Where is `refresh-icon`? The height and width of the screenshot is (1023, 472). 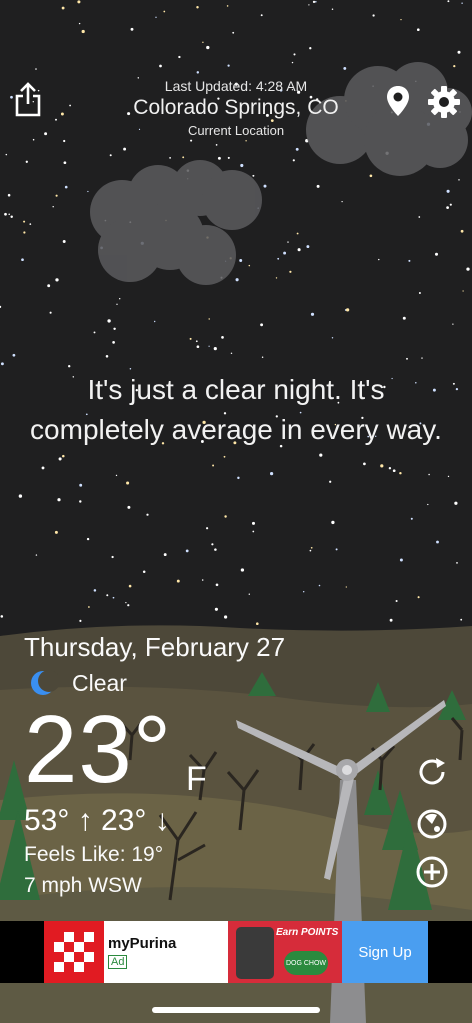 refresh-icon is located at coordinates (432, 771).